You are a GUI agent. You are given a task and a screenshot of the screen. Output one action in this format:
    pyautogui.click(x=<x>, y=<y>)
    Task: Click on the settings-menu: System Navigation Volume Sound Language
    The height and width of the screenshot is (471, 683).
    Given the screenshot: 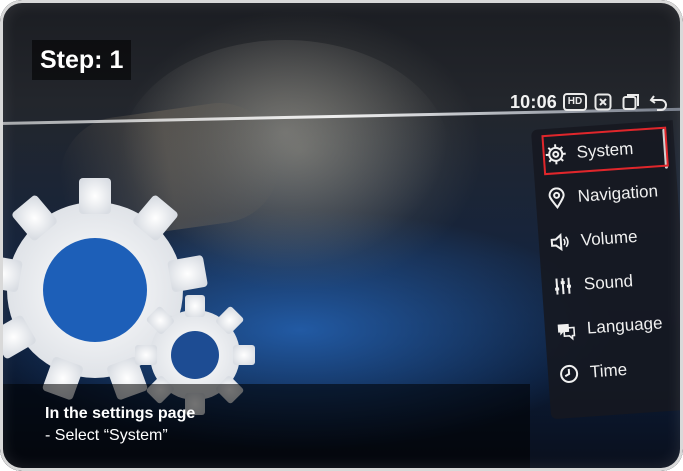 What is the action you would take?
    pyautogui.click(x=607, y=270)
    